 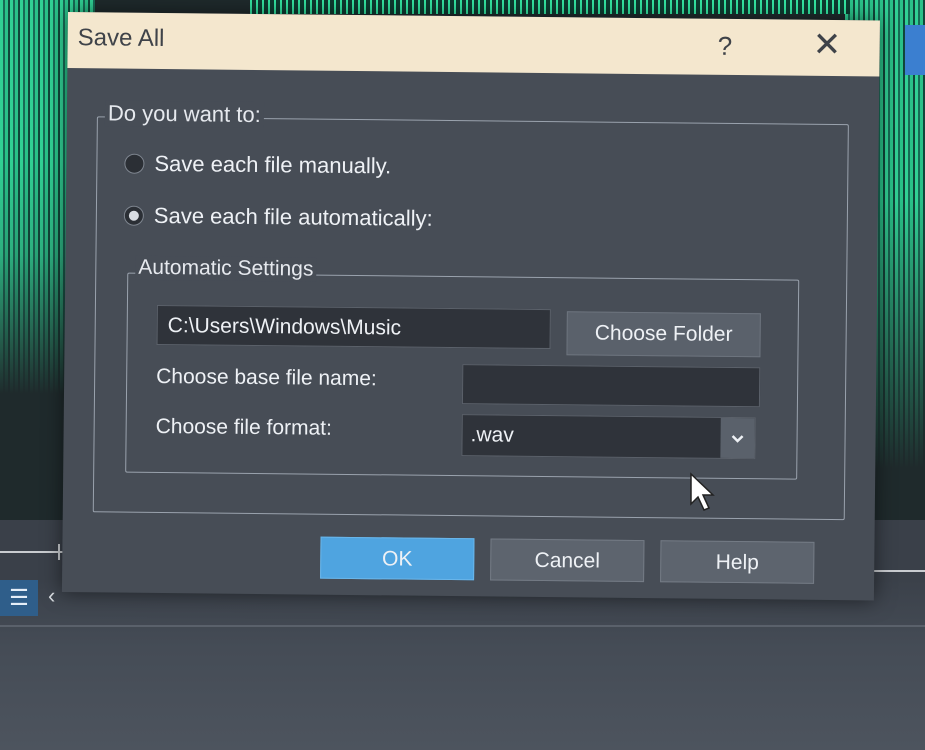 What do you see at coordinates (725, 46) in the screenshot?
I see `help-icon: ?` at bounding box center [725, 46].